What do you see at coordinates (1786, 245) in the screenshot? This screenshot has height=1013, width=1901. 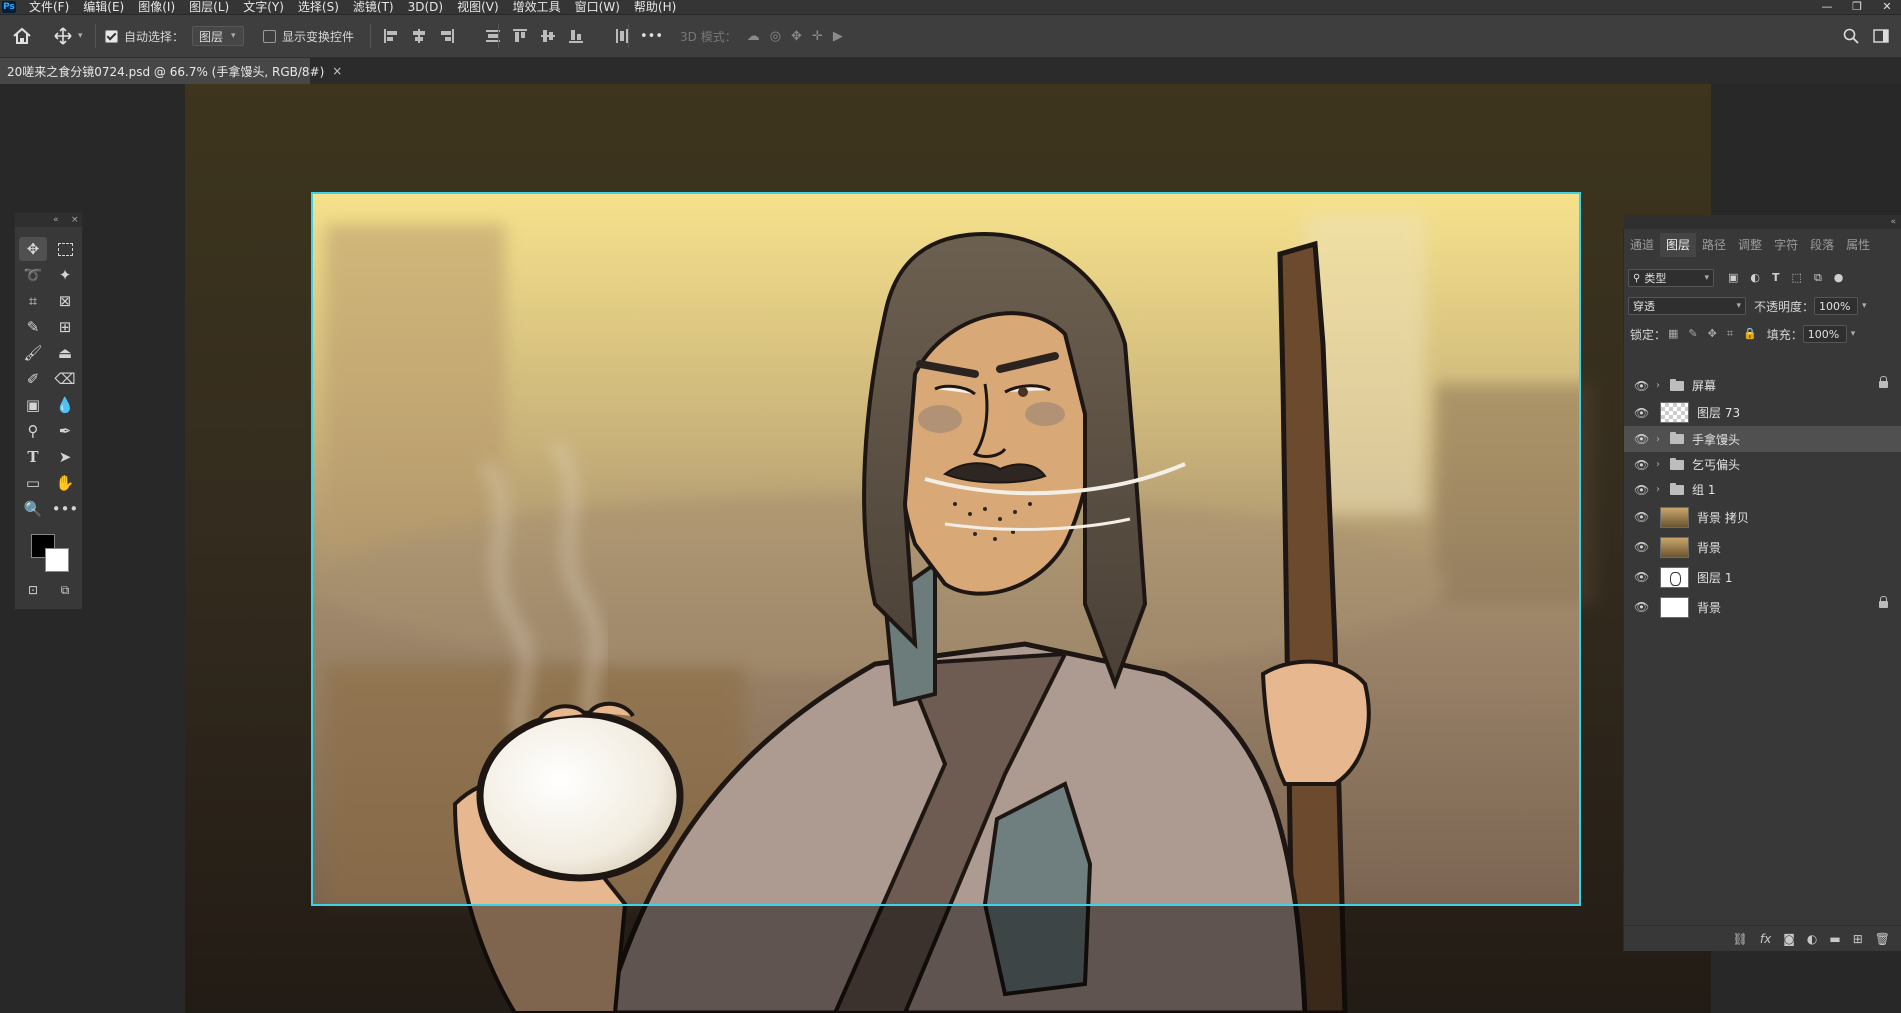 I see `tab-character: 字符` at bounding box center [1786, 245].